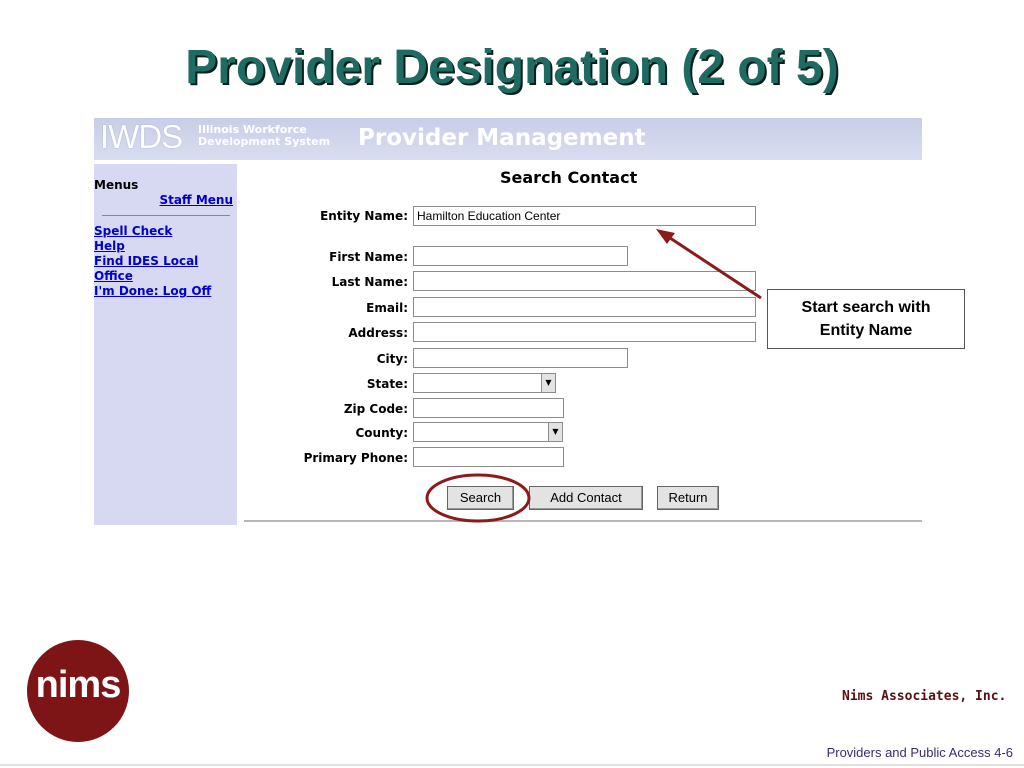  Describe the element at coordinates (113, 276) in the screenshot. I see `find-ides-office-link-line2: Office` at that location.